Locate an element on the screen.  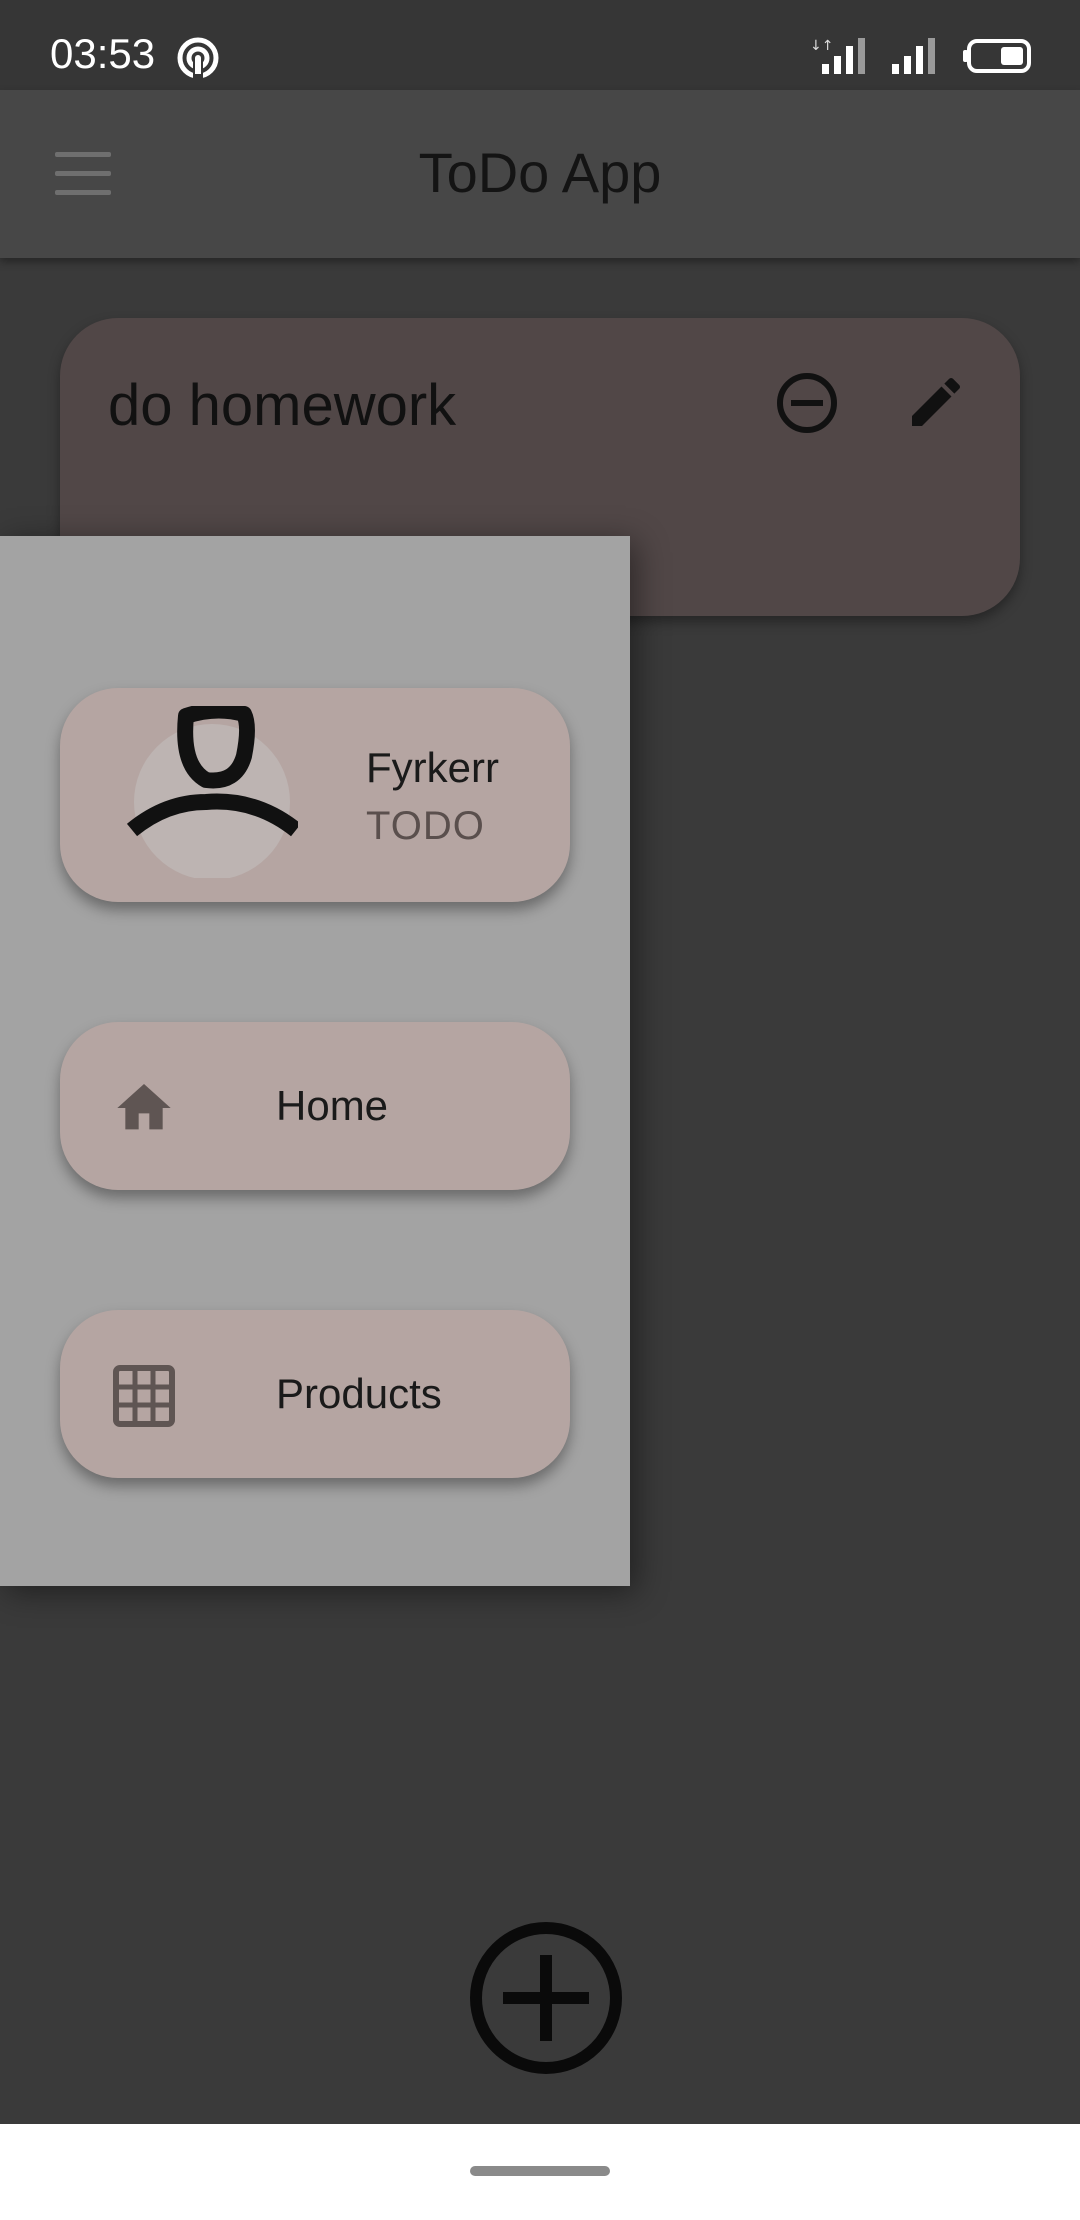
todo-title: do homework is located at coordinates (282, 405).